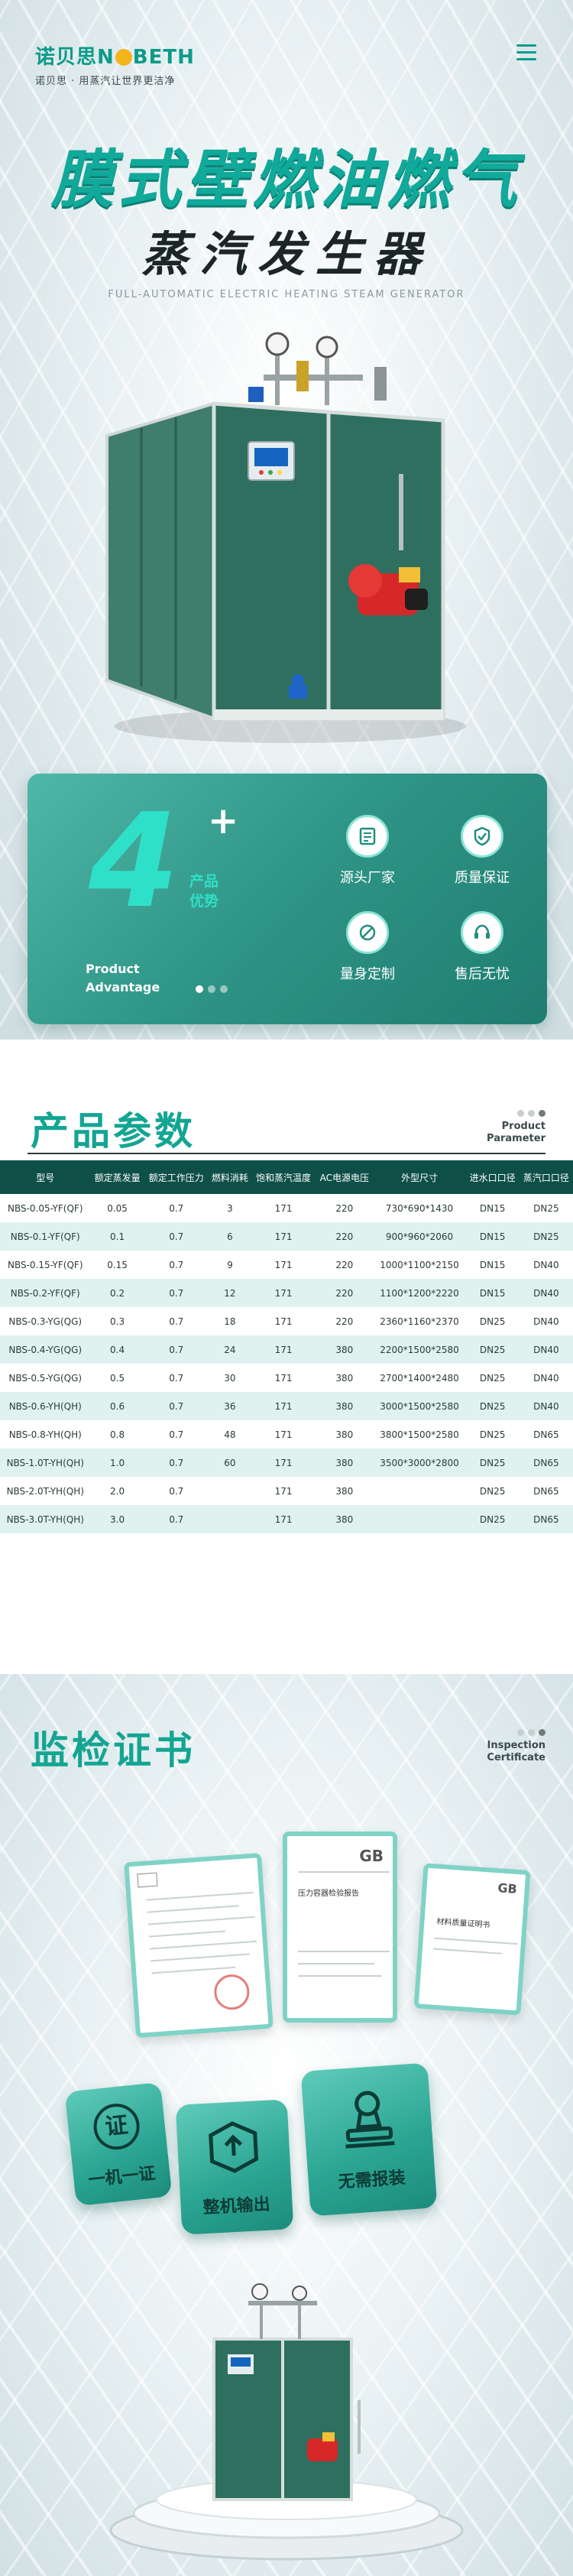  What do you see at coordinates (482, 947) in the screenshot?
I see `advantage-item-service: 售后无忧` at bounding box center [482, 947].